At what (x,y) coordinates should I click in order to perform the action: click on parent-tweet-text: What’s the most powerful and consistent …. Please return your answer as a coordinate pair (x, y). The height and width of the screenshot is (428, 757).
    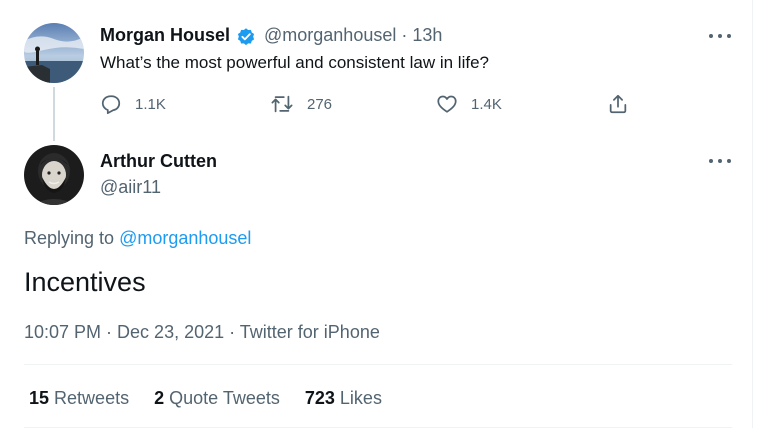
    Looking at the image, I should click on (294, 62).